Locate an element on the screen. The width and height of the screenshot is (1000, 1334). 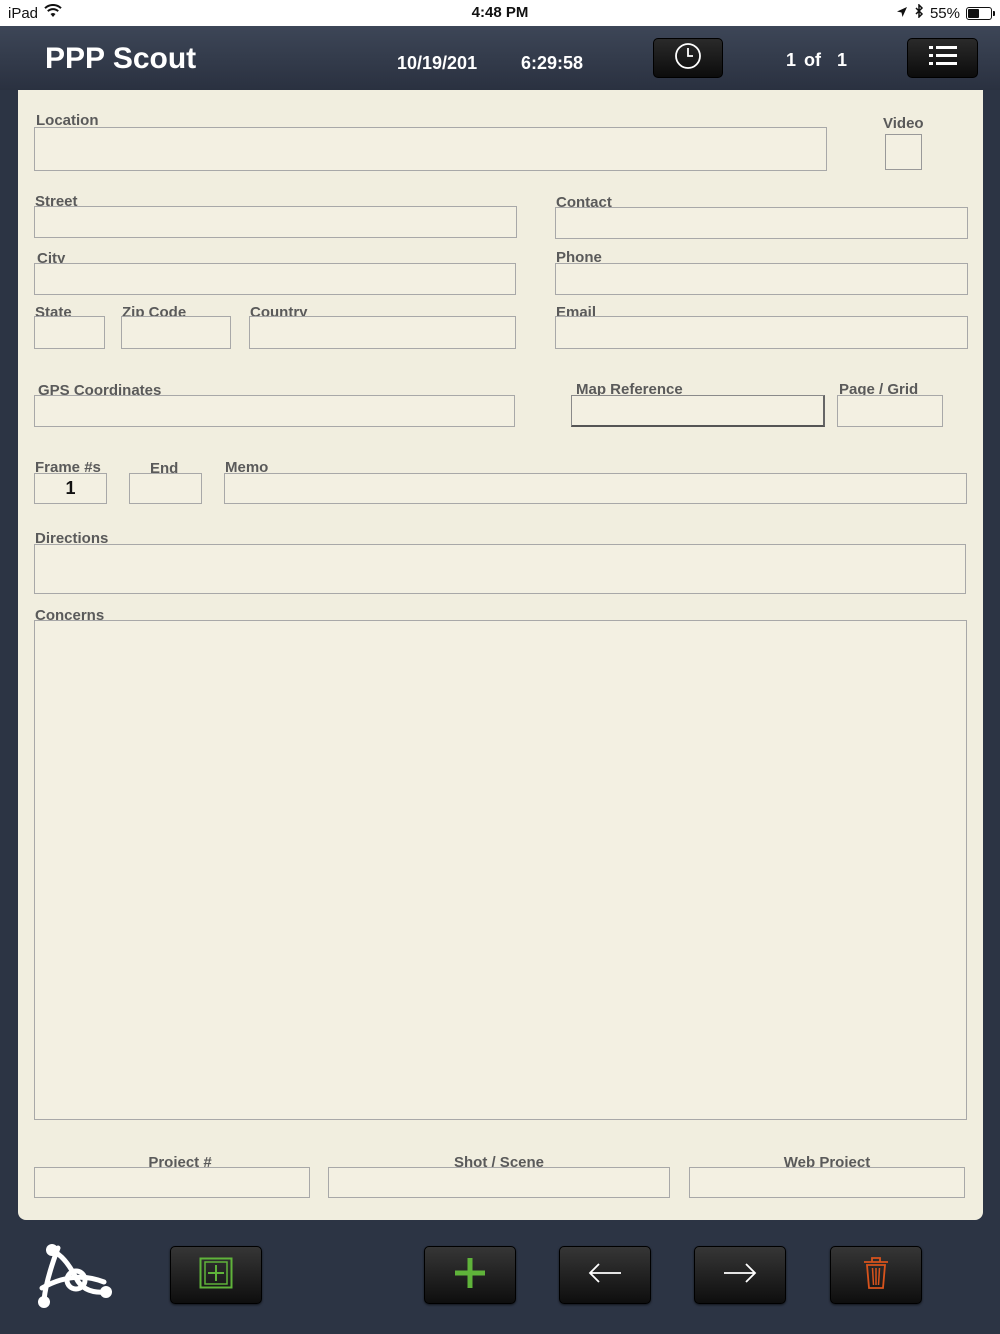
arrow-right-icon is located at coordinates (740, 1275).